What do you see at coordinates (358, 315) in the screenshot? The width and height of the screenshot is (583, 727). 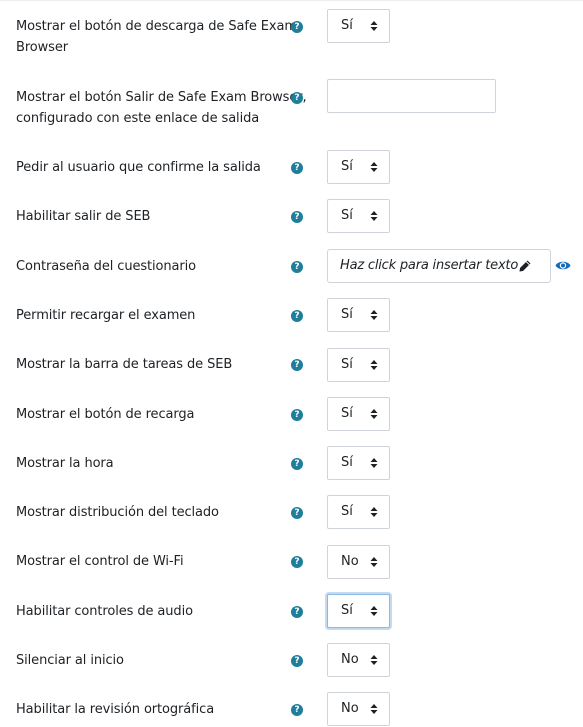 I see `allow-reload-select: Sí` at bounding box center [358, 315].